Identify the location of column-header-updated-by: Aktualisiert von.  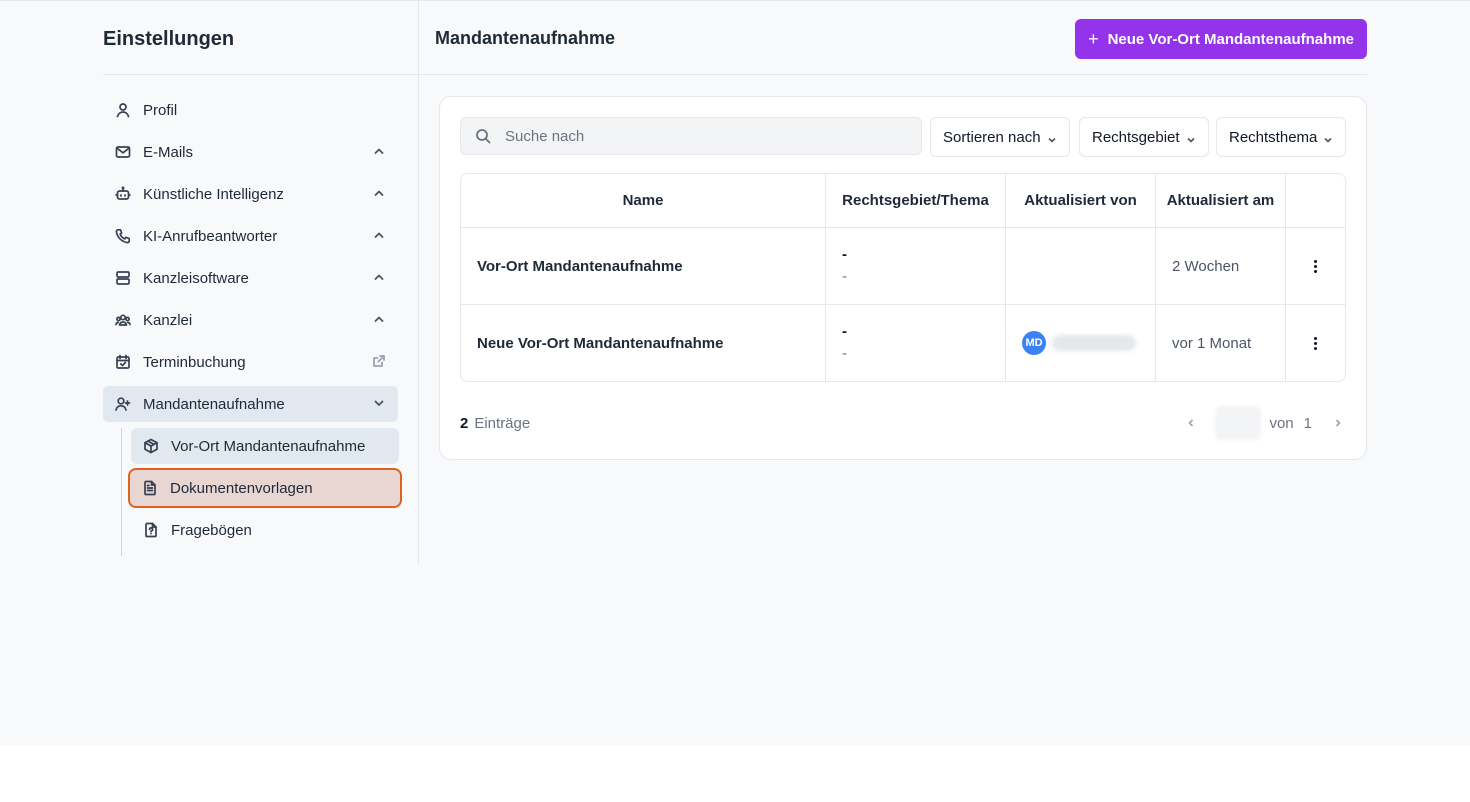
(1081, 200).